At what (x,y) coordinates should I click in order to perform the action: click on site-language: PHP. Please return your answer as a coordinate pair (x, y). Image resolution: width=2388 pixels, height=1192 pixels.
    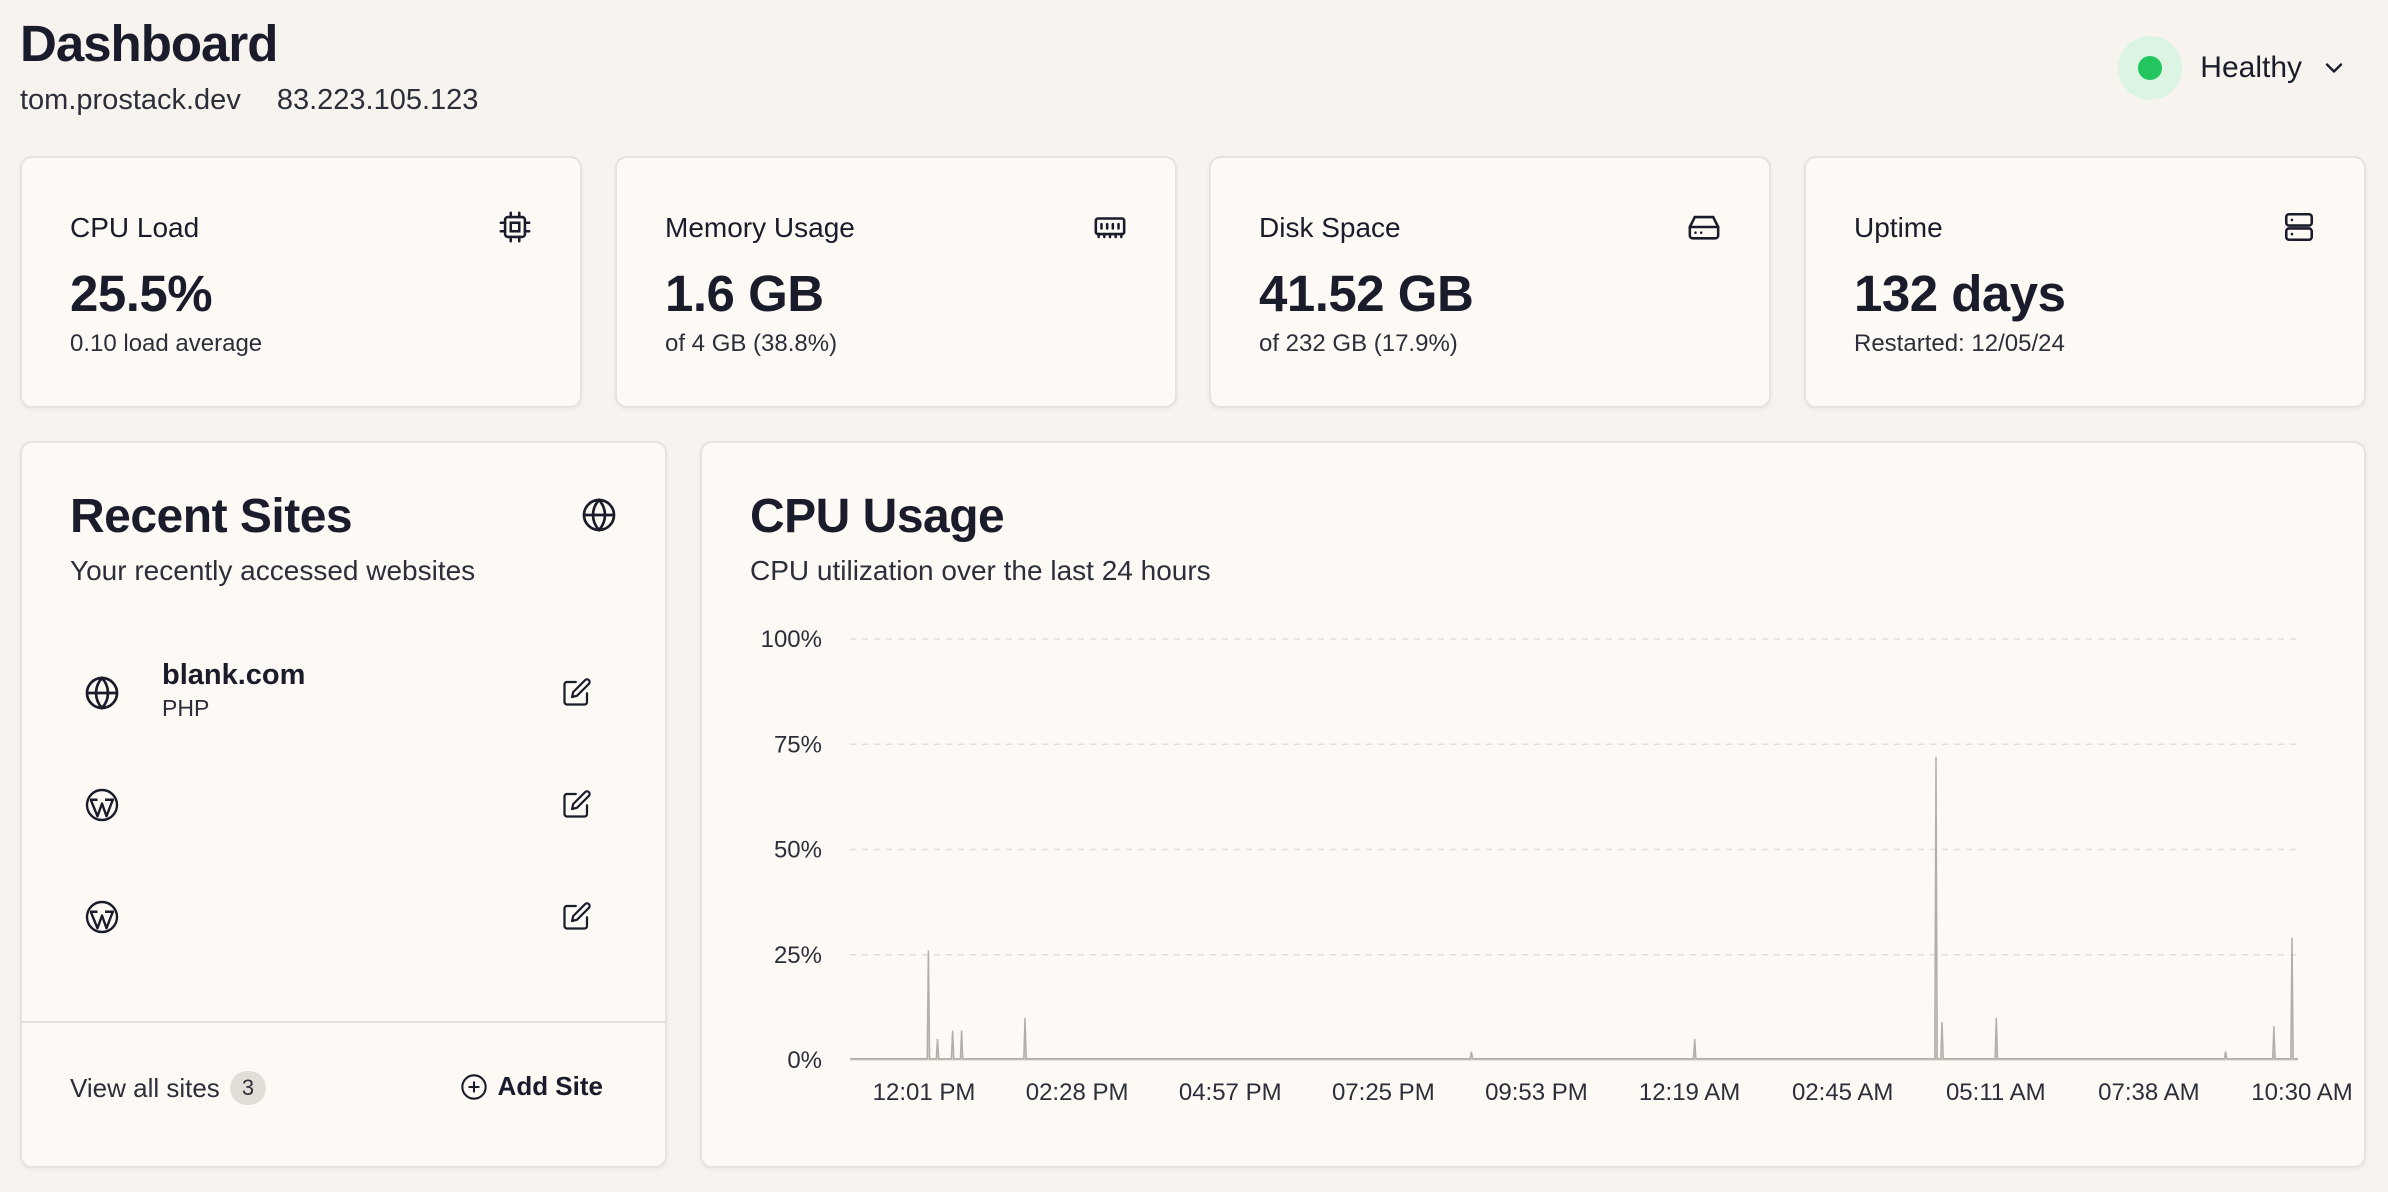
    Looking at the image, I should click on (186, 708).